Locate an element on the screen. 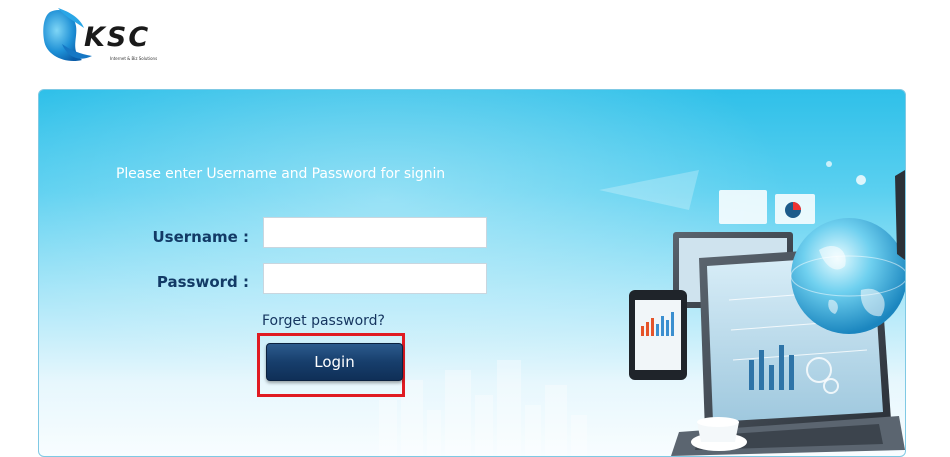 The image size is (950, 457). ksc-logo: KSC Internet & Biz Solutions is located at coordinates (110, 36).